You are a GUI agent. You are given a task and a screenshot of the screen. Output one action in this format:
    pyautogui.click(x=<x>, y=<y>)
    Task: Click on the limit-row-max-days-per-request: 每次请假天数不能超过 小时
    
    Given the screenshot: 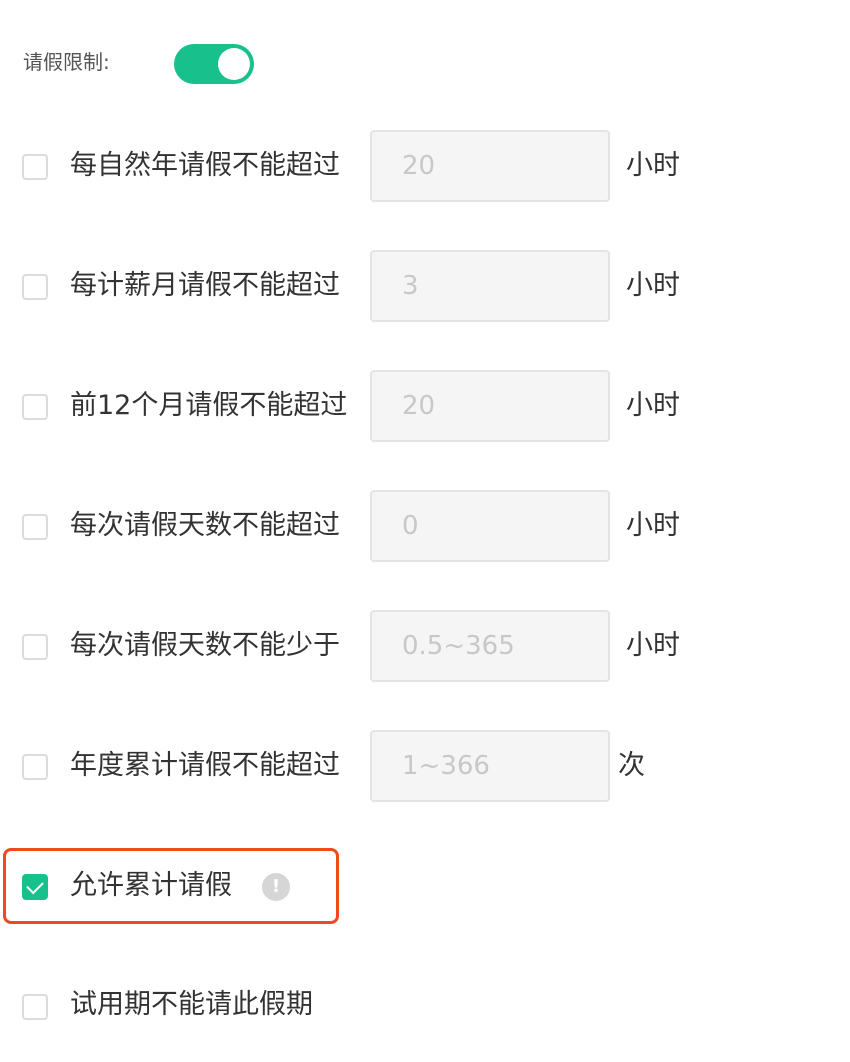 What is the action you would take?
    pyautogui.click(x=425, y=526)
    